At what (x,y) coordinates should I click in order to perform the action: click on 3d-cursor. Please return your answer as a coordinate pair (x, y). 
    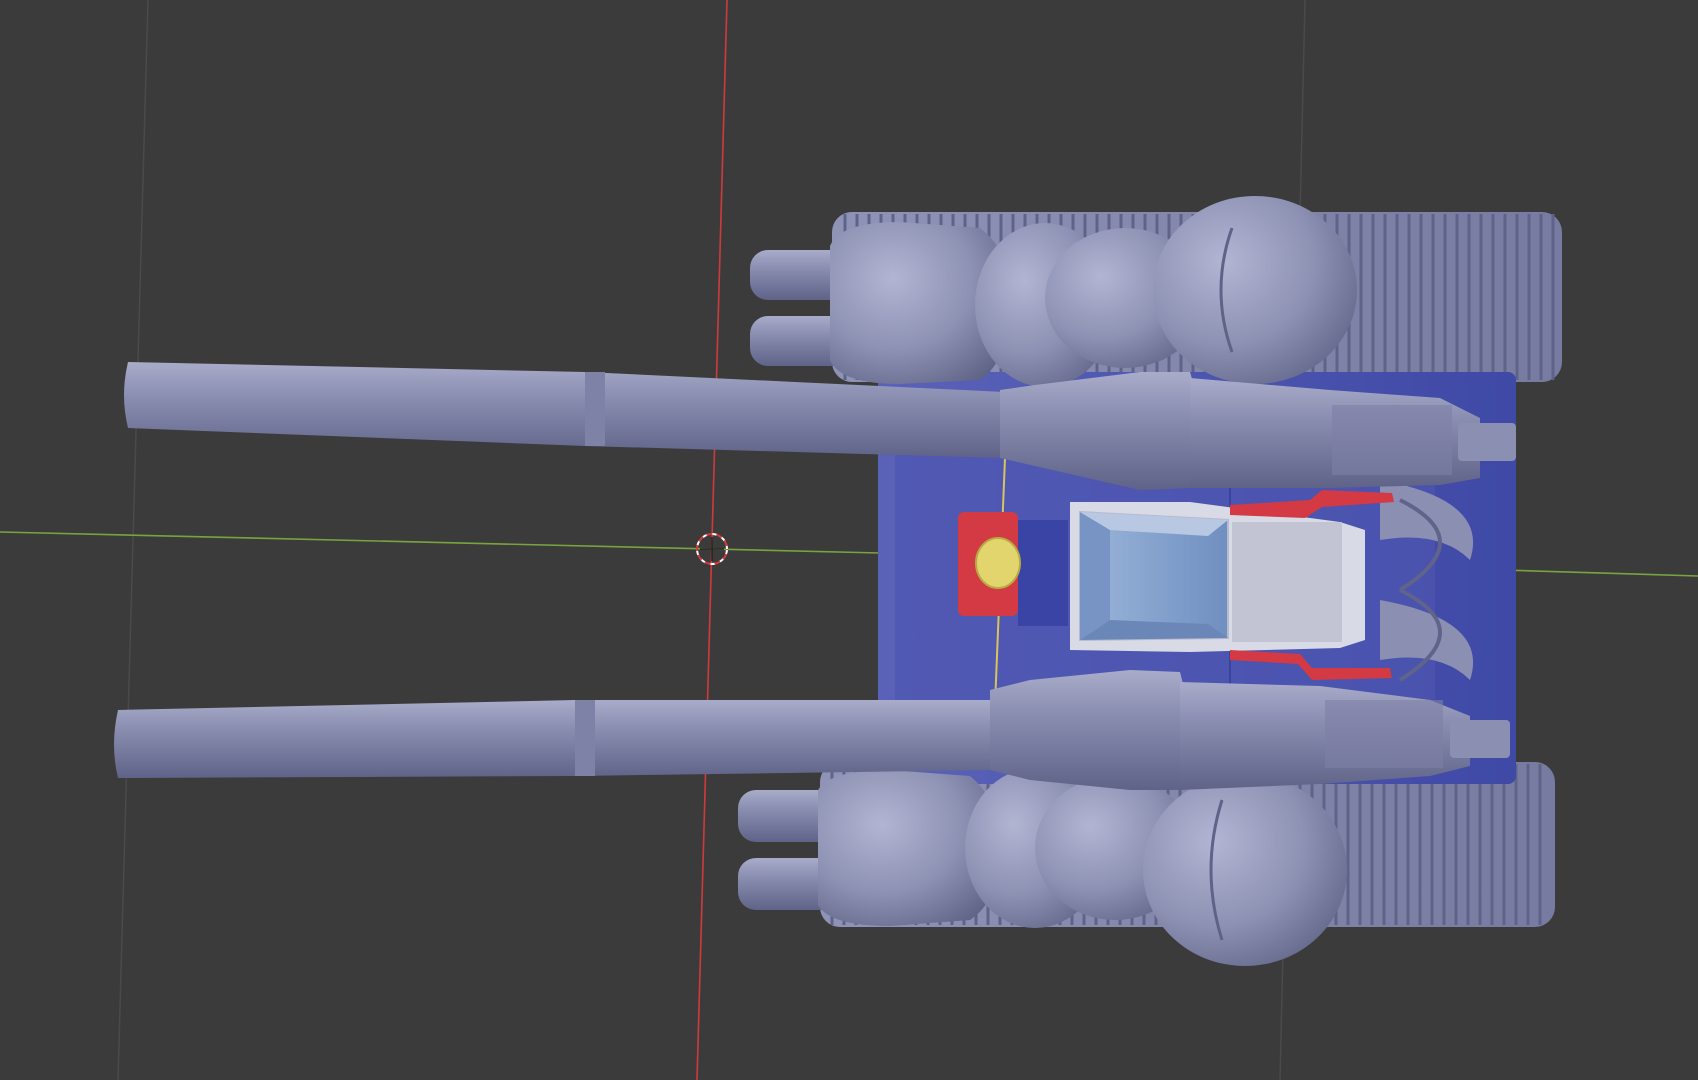
    Looking at the image, I should click on (712, 549).